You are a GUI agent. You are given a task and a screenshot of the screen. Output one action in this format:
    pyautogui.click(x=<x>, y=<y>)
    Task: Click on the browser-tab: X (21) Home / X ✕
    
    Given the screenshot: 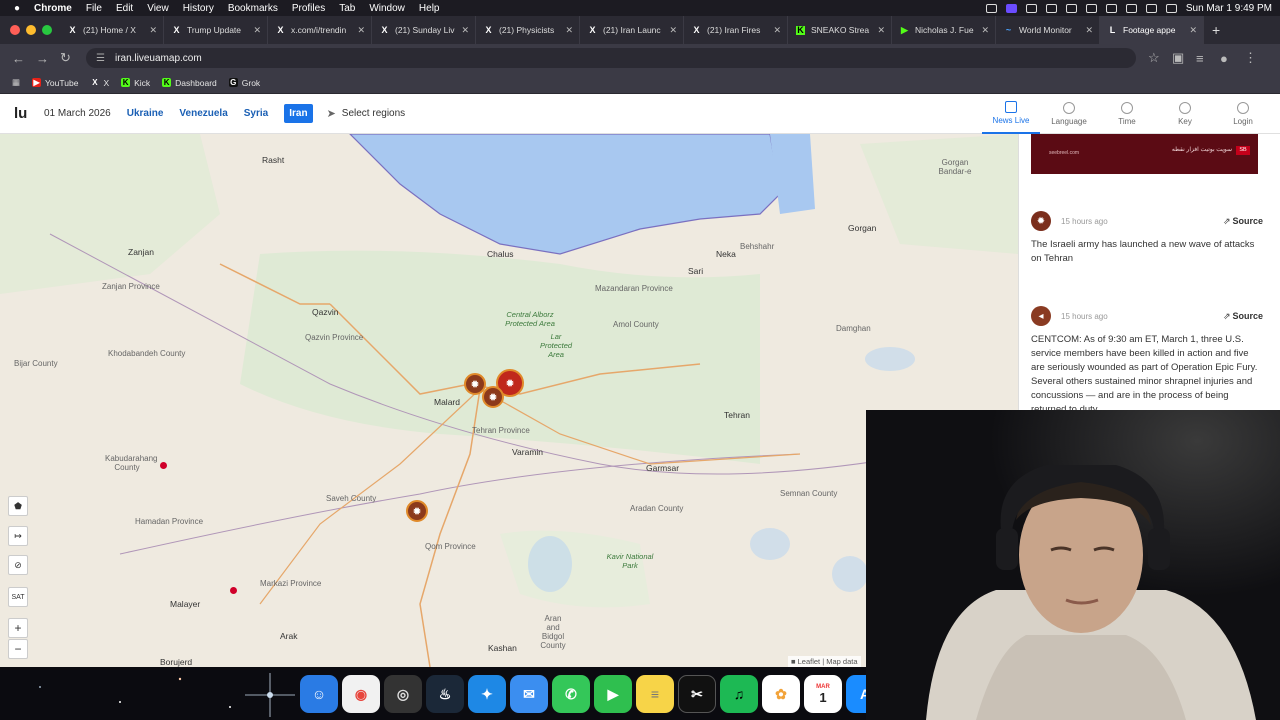 What is the action you would take?
    pyautogui.click(x=112, y=30)
    